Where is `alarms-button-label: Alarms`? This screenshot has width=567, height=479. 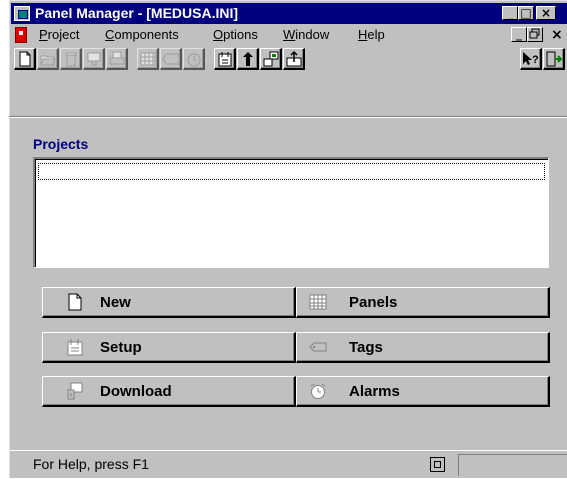 alarms-button-label: Alarms is located at coordinates (374, 391).